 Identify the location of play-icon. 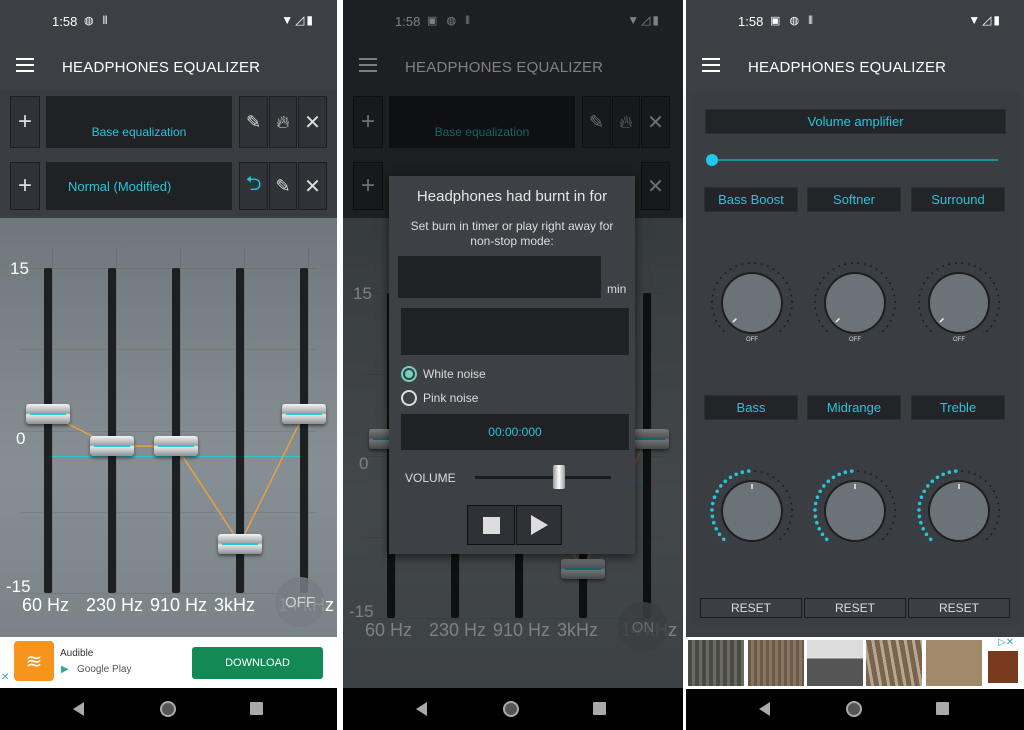
(539, 525).